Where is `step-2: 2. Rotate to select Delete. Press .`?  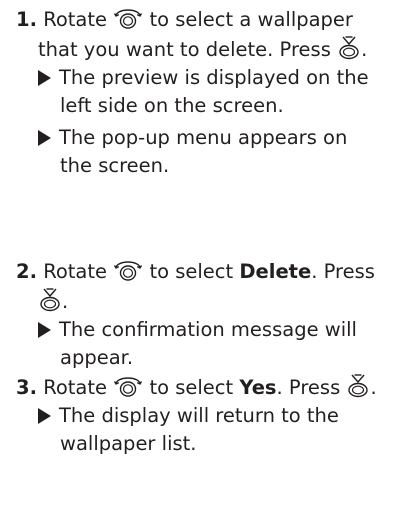
step-2: 2. Rotate to select Delete. Press . is located at coordinates (201, 287).